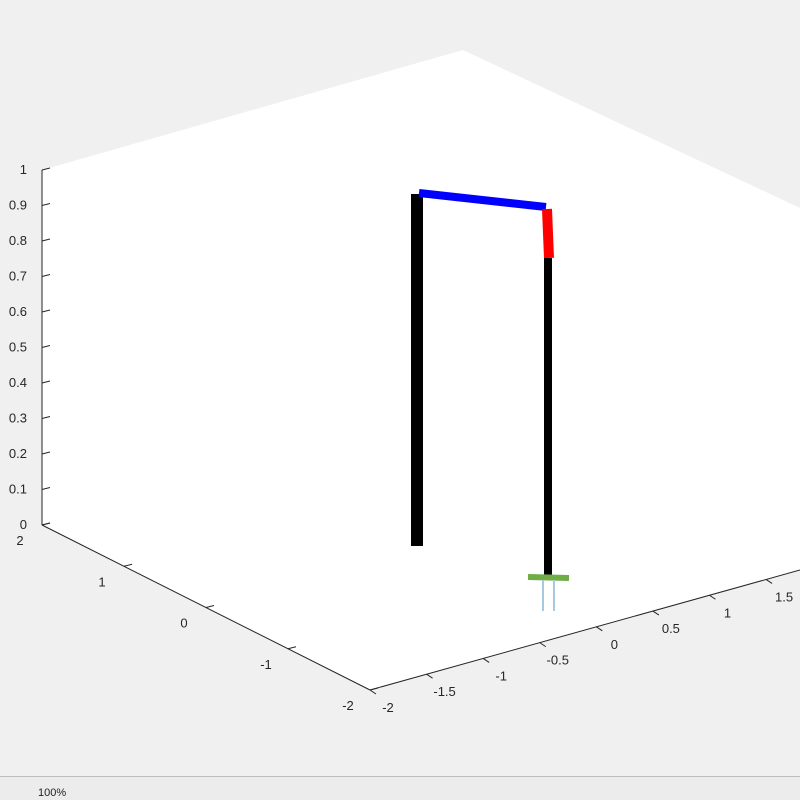  I want to click on z-tick-label: 0, so click(23, 524).